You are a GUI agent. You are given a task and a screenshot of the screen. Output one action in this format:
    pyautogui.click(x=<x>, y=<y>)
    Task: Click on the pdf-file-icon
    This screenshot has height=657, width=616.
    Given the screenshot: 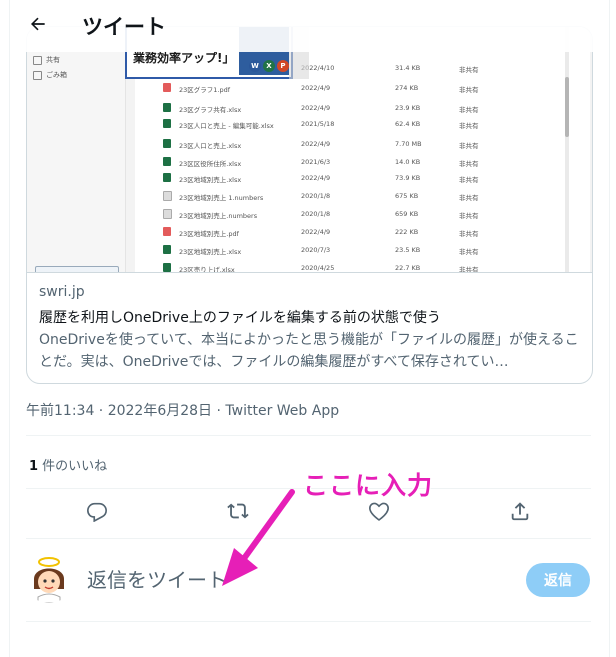 What is the action you would take?
    pyautogui.click(x=167, y=231)
    